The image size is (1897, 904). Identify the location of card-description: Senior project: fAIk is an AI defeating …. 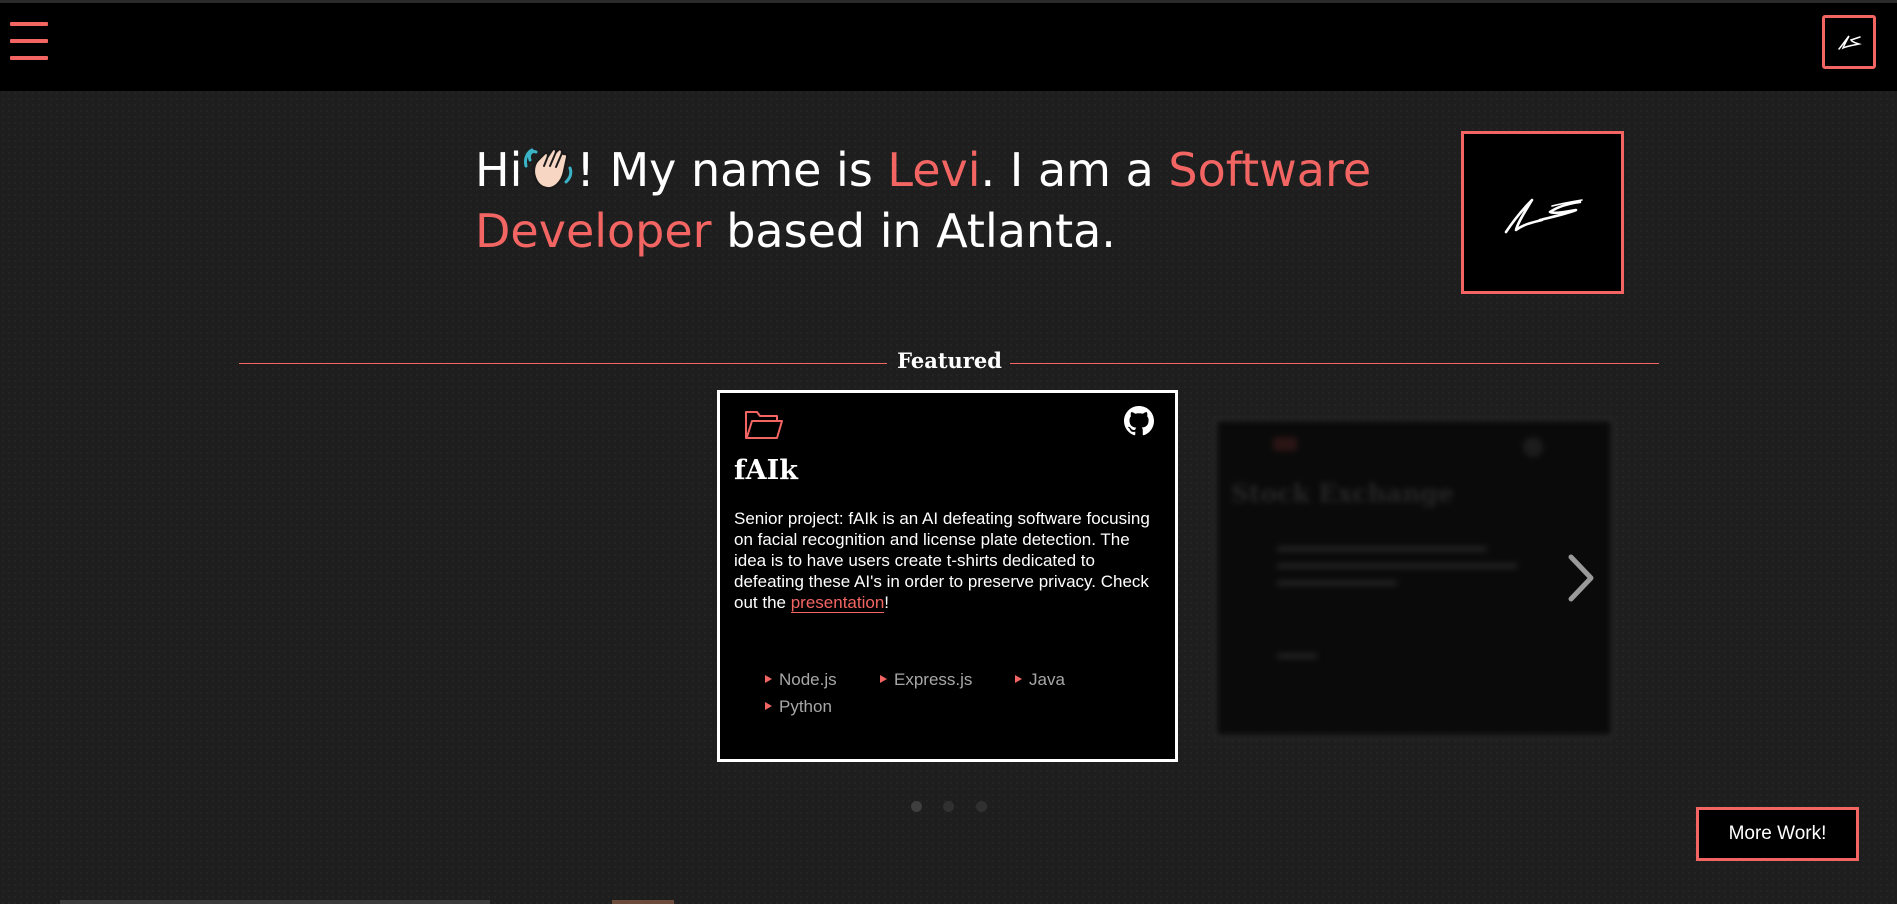
(949, 560).